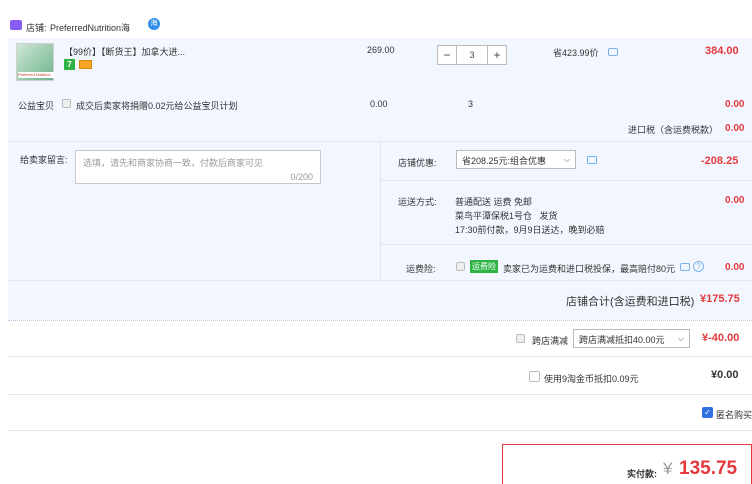 This screenshot has height=484, width=752. Describe the element at coordinates (69, 64) in the screenshot. I see `seven-day-return-icon: 7` at that location.